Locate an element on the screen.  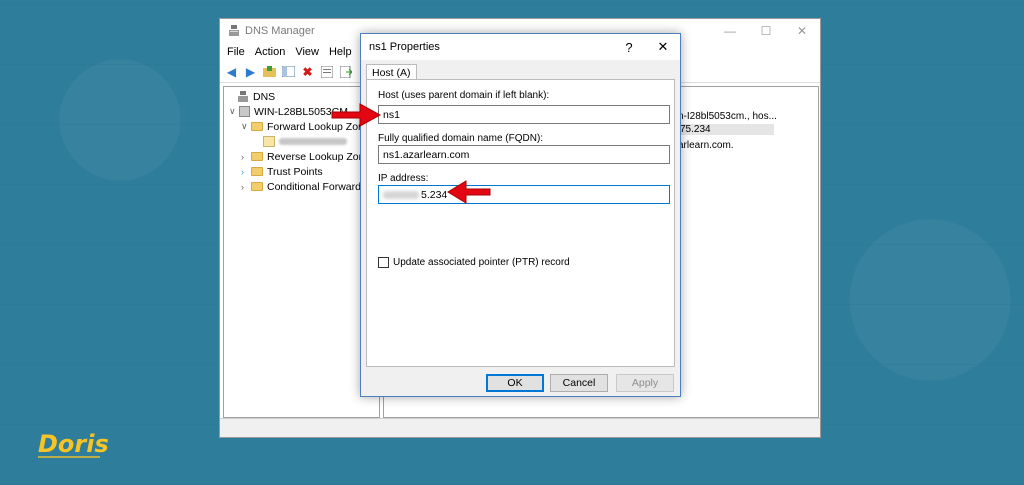
maximize-button: ☐ is located at coordinates (766, 31).